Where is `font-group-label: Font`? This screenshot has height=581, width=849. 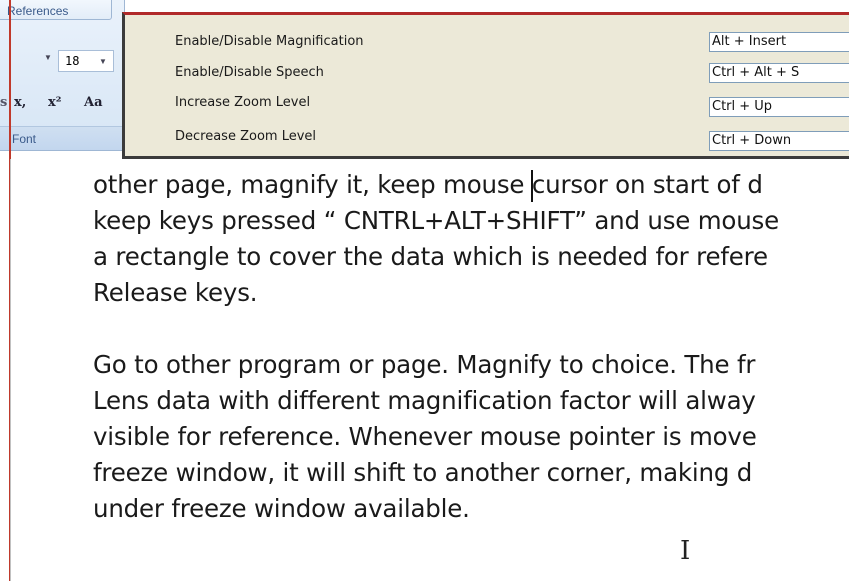
font-group-label: Font is located at coordinates (62, 138).